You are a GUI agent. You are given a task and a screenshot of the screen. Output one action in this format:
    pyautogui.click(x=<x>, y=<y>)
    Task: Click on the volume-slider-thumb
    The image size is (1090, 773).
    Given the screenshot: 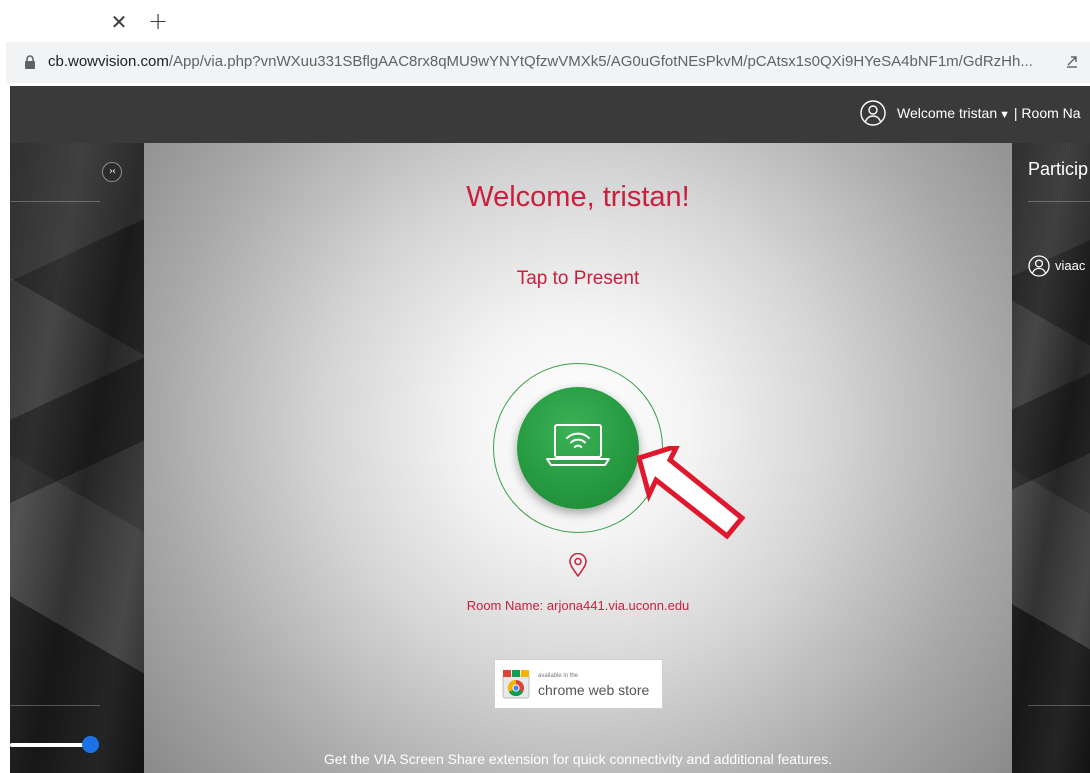 What is the action you would take?
    pyautogui.click(x=90, y=744)
    